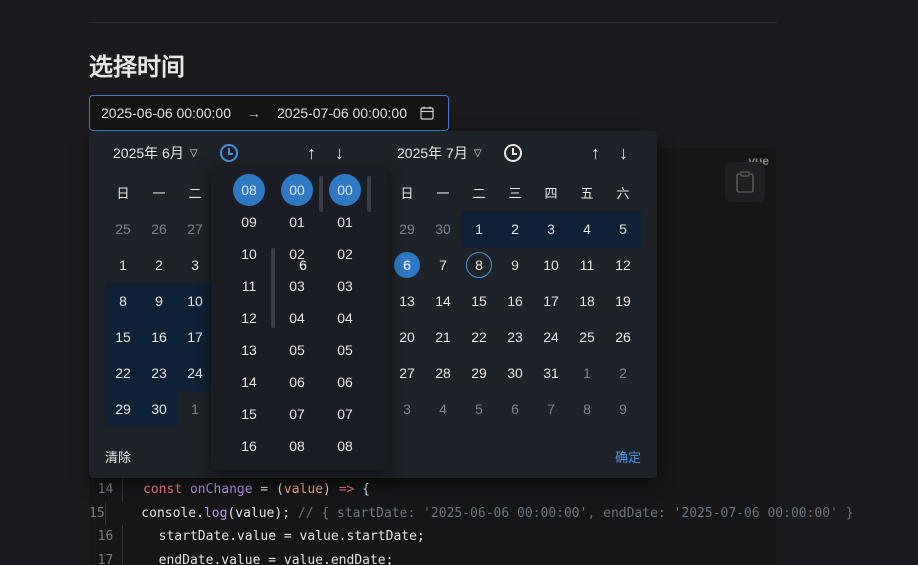  Describe the element at coordinates (623, 265) in the screenshot. I see `calendar-day: 12` at that location.